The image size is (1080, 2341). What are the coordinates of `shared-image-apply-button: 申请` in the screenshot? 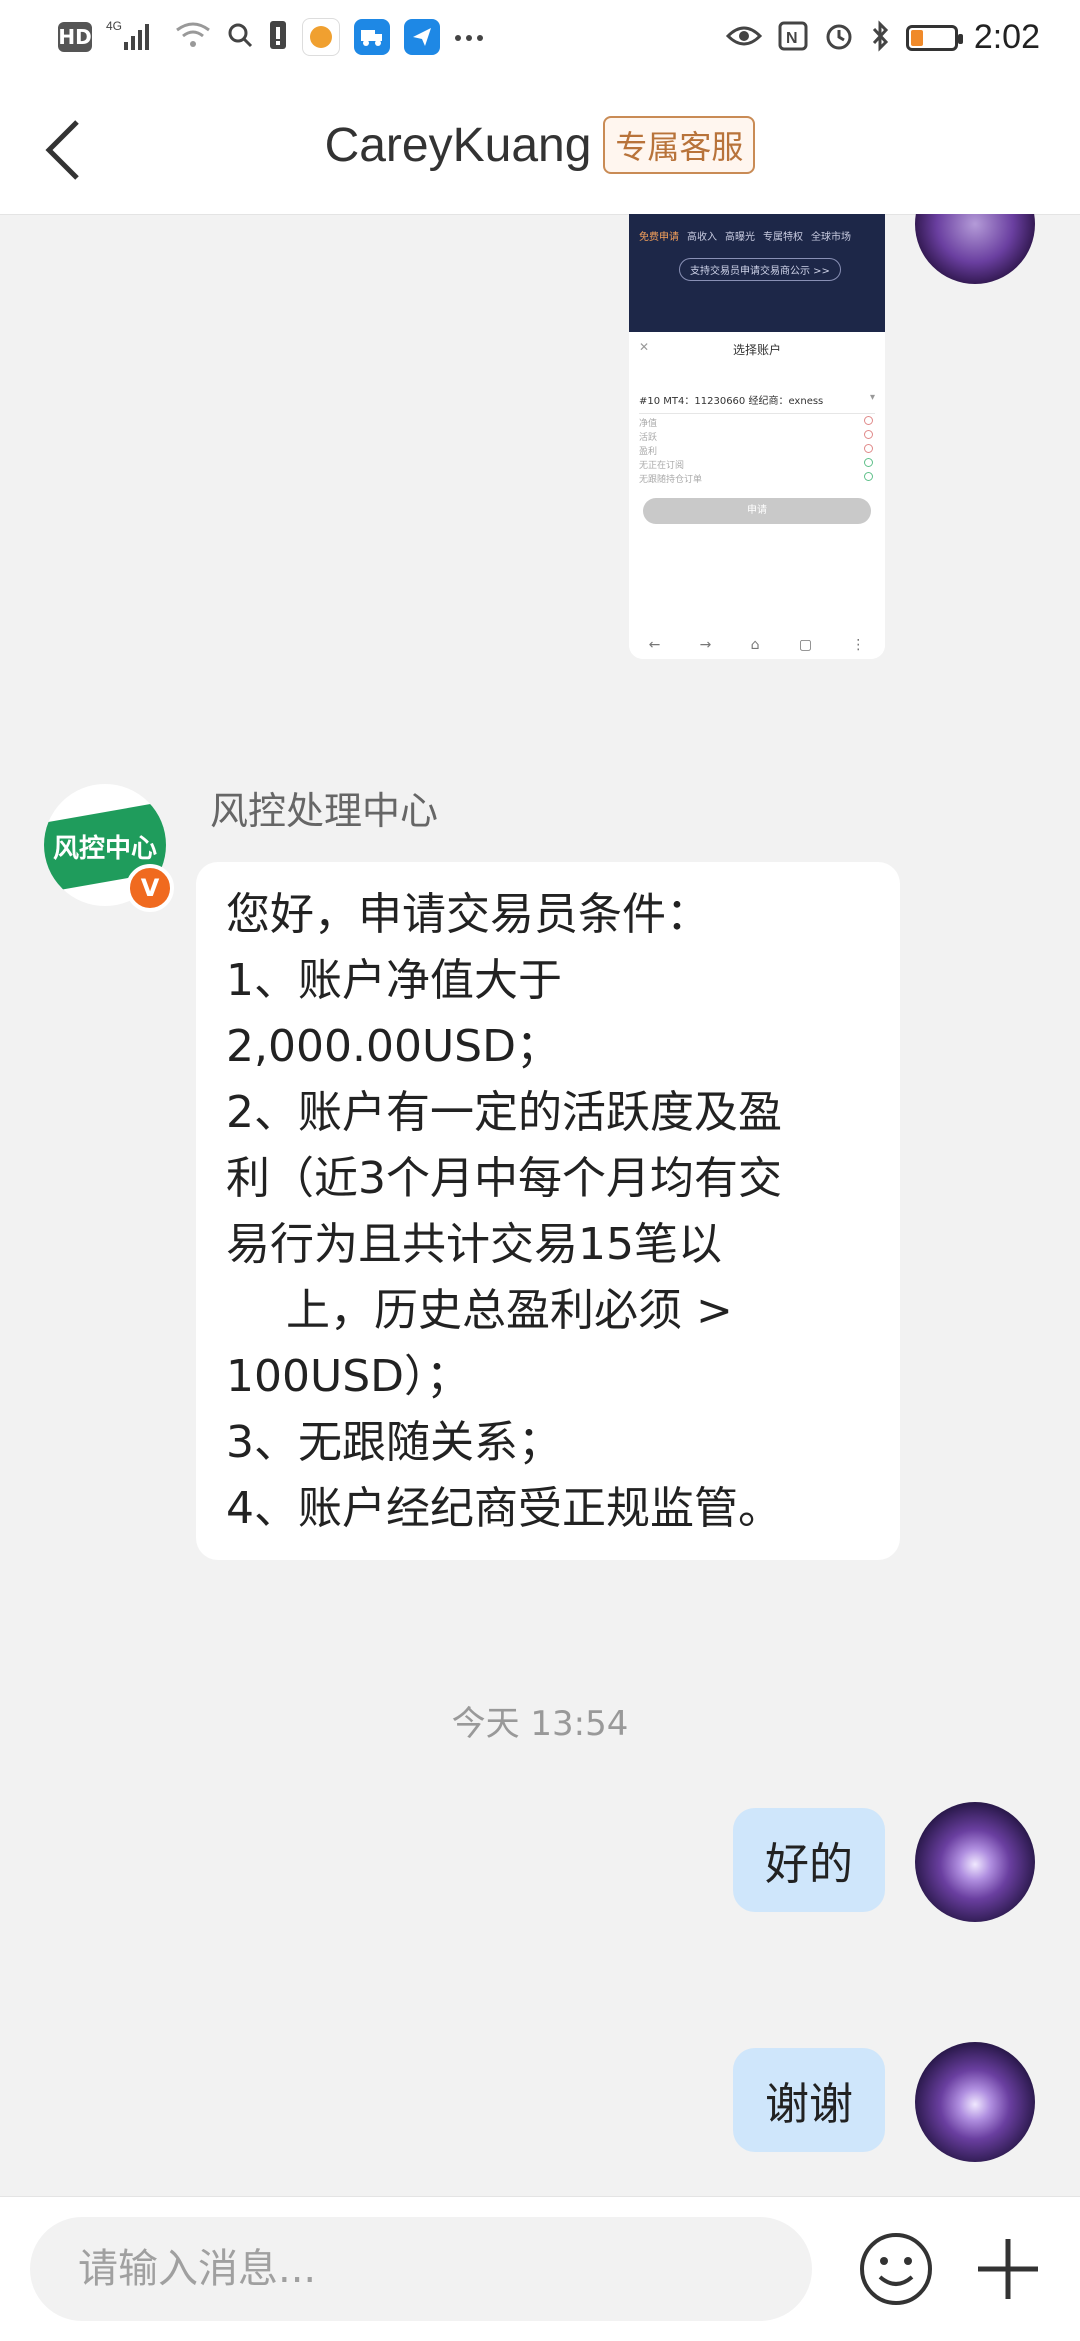 It's located at (757, 511).